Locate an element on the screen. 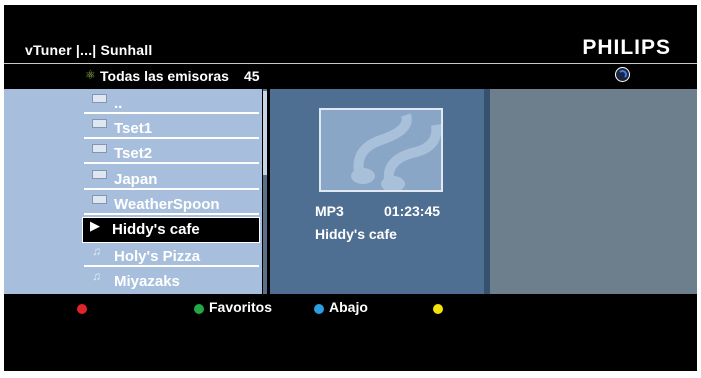 This screenshot has height=378, width=701. favorites-label: Favoritos is located at coordinates (240, 307).